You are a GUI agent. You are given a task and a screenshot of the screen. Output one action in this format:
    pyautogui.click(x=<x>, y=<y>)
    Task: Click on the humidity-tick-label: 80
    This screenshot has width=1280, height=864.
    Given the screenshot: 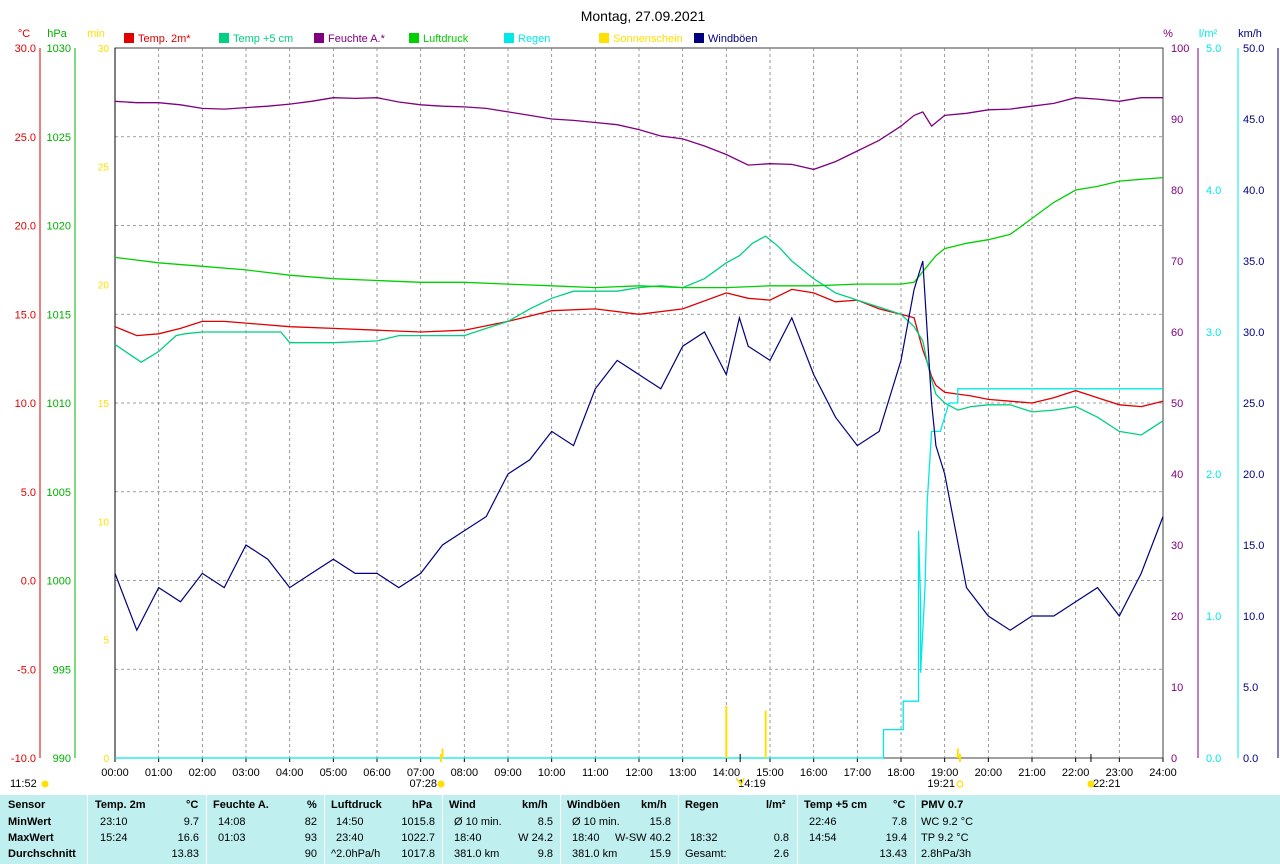 What is the action you would take?
    pyautogui.click(x=1177, y=191)
    